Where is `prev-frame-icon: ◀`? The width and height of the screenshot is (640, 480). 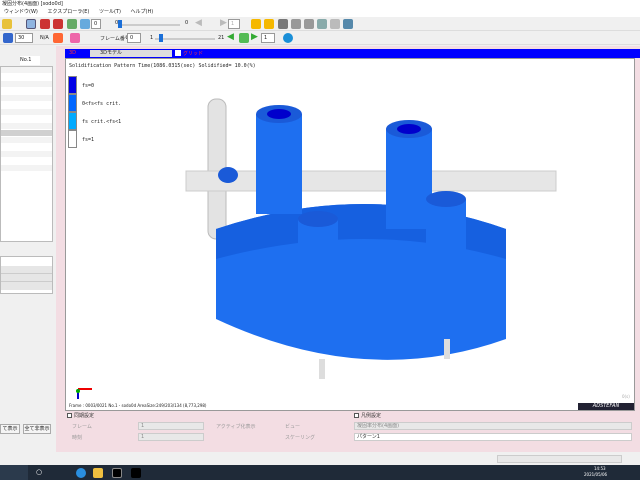 prev-frame-icon: ◀ is located at coordinates (230, 37).